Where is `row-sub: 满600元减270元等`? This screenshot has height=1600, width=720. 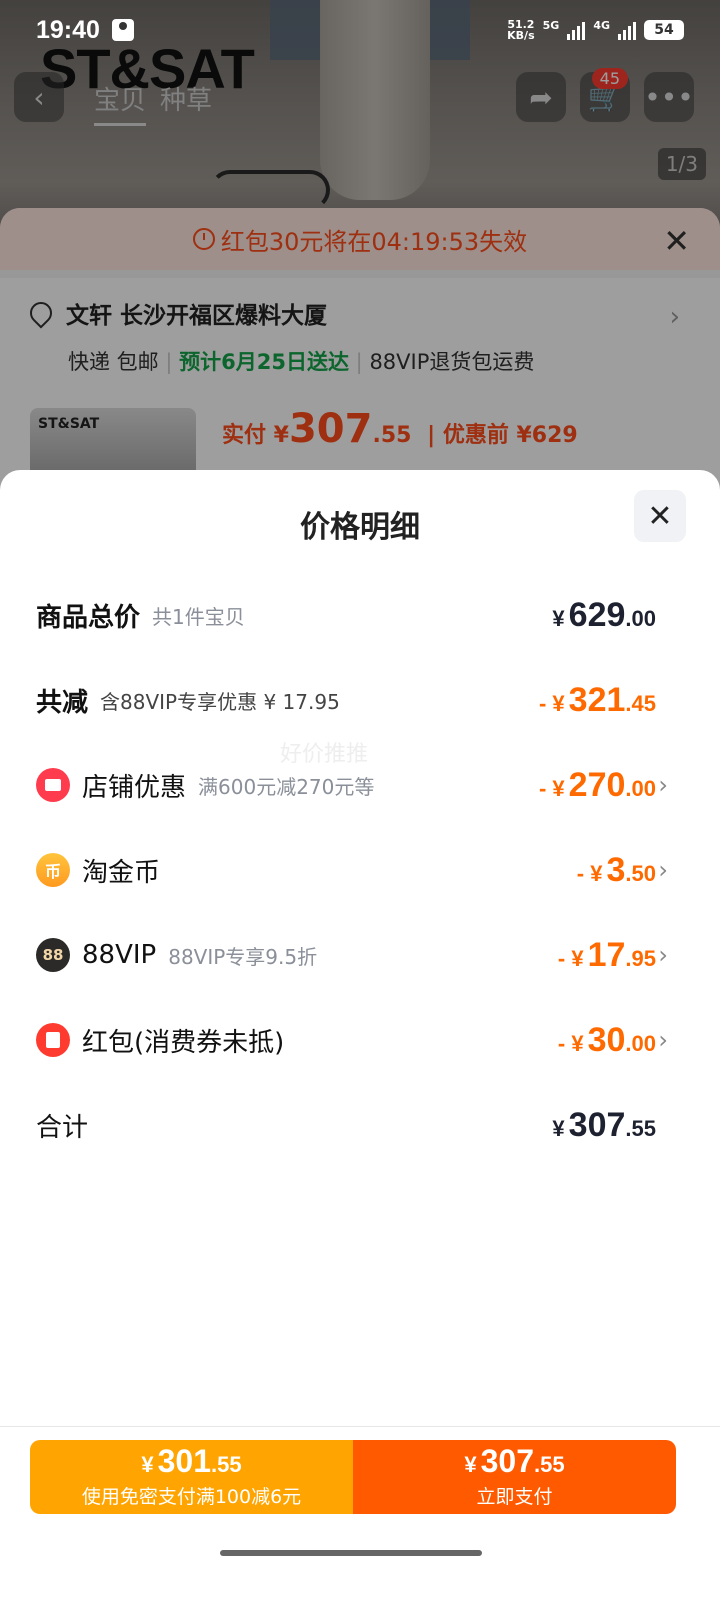 row-sub: 满600元减270元等 is located at coordinates (286, 786).